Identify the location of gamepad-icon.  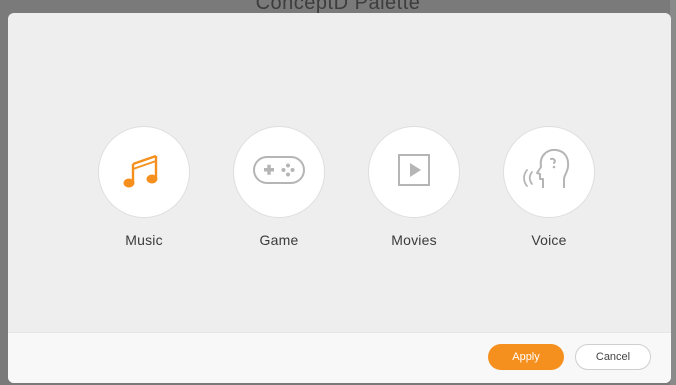
(279, 172).